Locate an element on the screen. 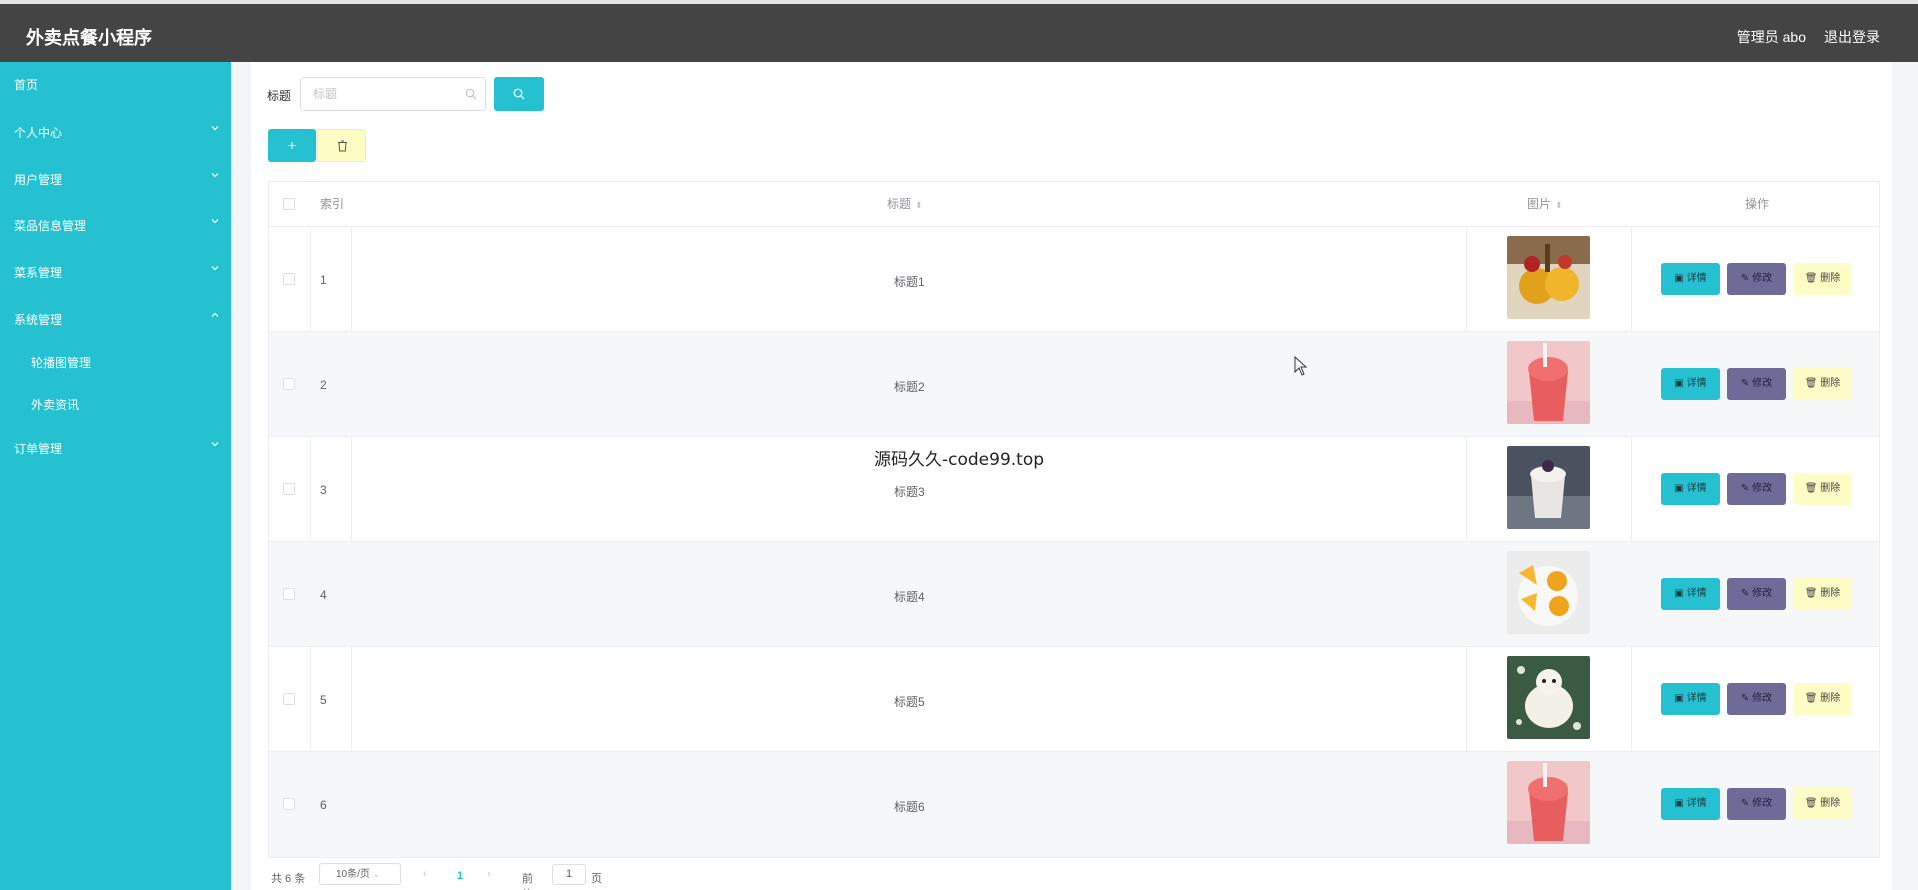  batch-delete-button is located at coordinates (341, 145).